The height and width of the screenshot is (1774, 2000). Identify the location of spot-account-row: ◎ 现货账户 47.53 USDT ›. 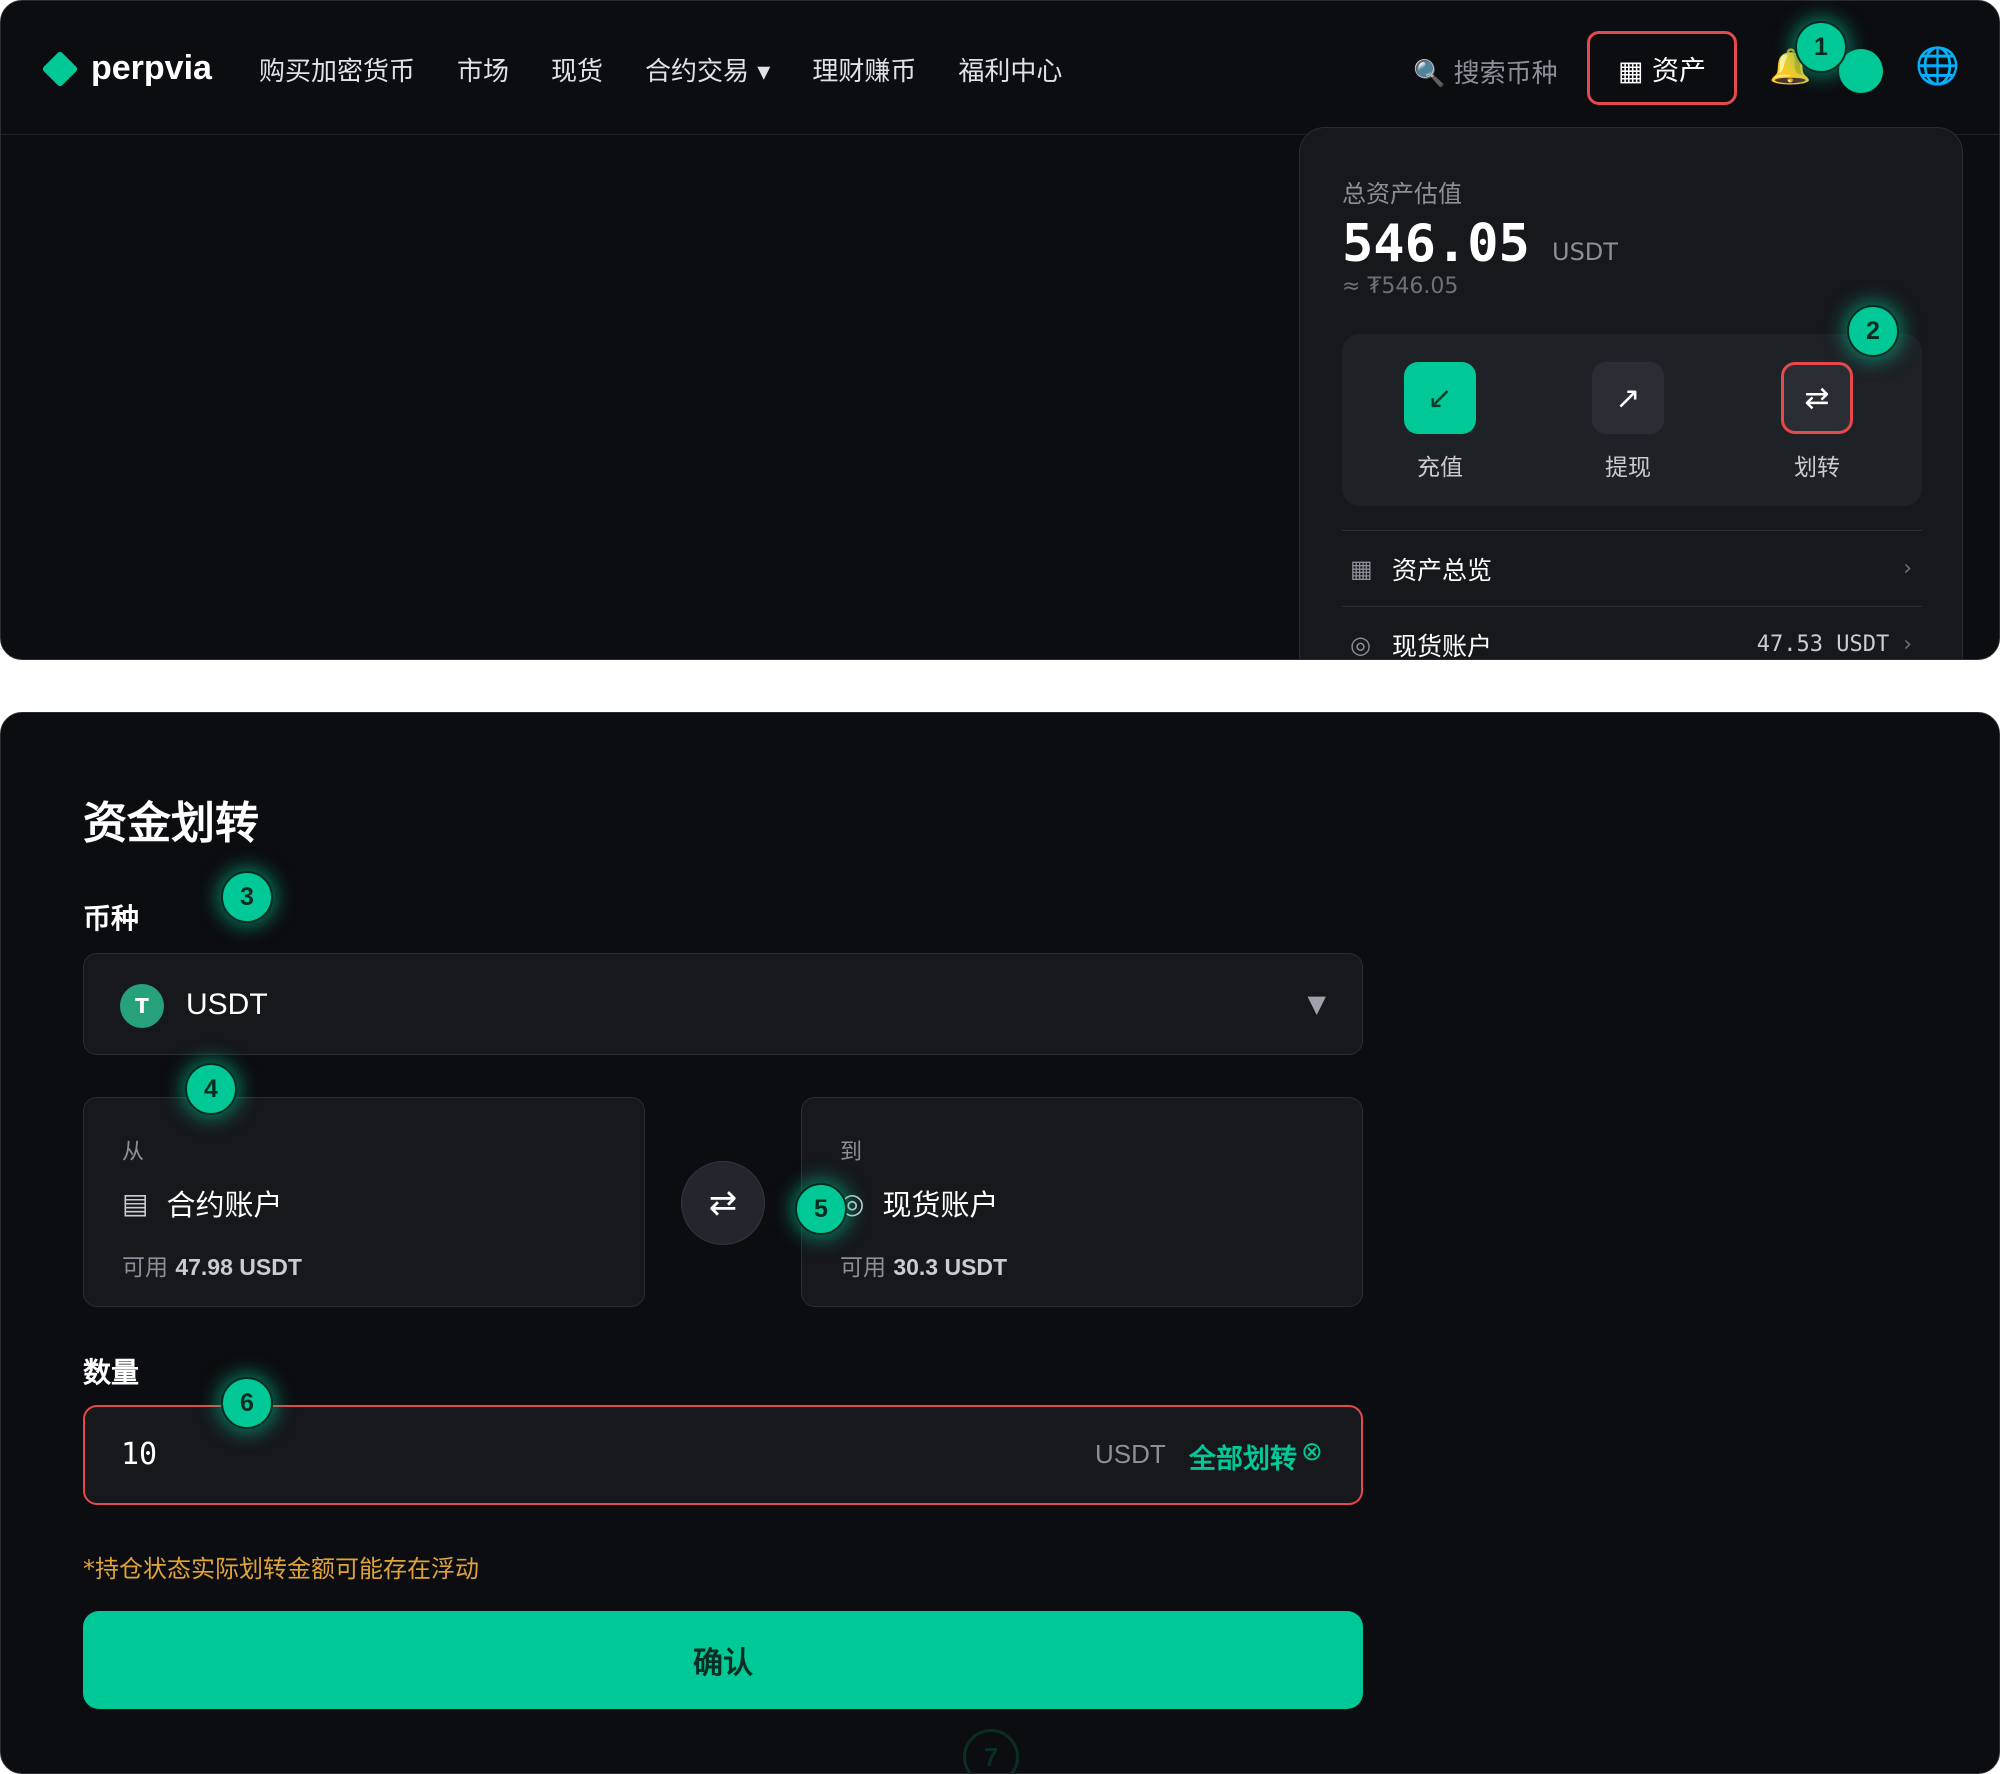
(1632, 633).